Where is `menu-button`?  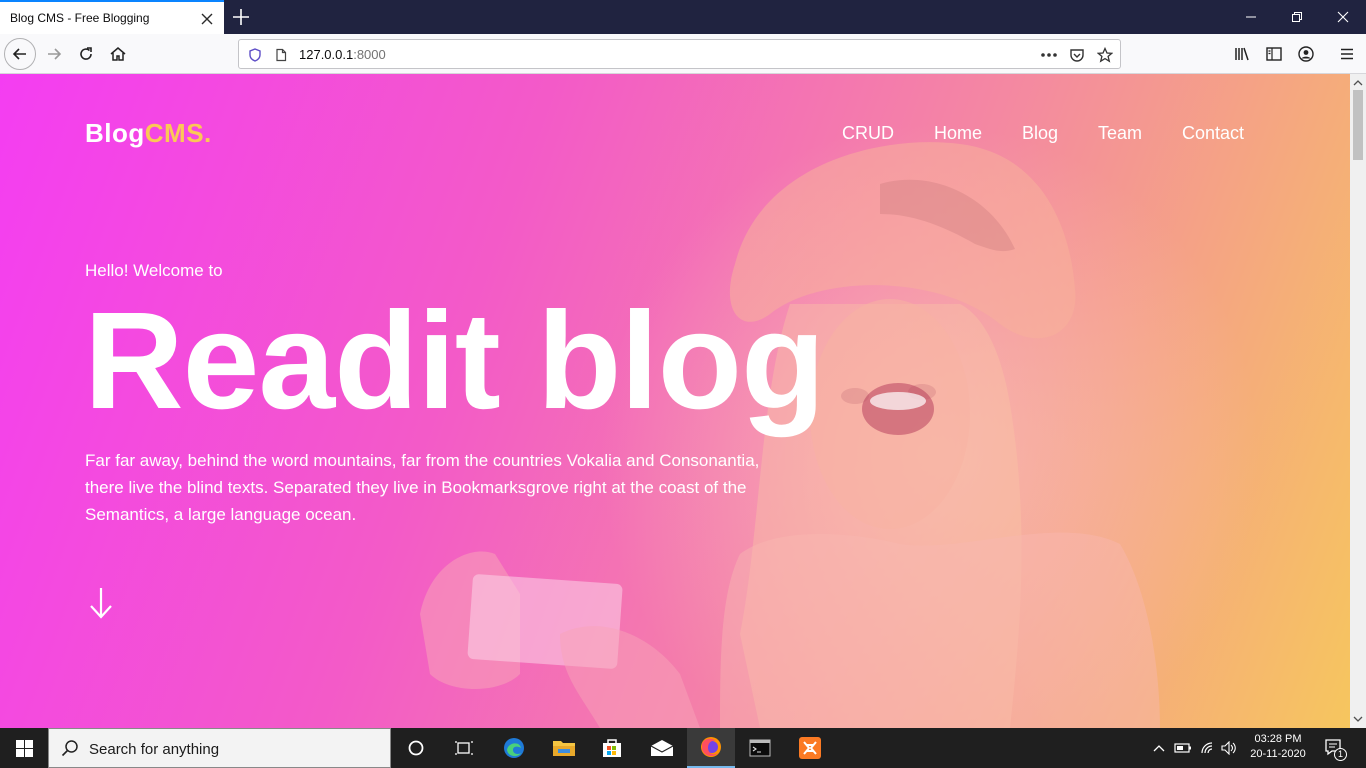
menu-button is located at coordinates (1347, 54).